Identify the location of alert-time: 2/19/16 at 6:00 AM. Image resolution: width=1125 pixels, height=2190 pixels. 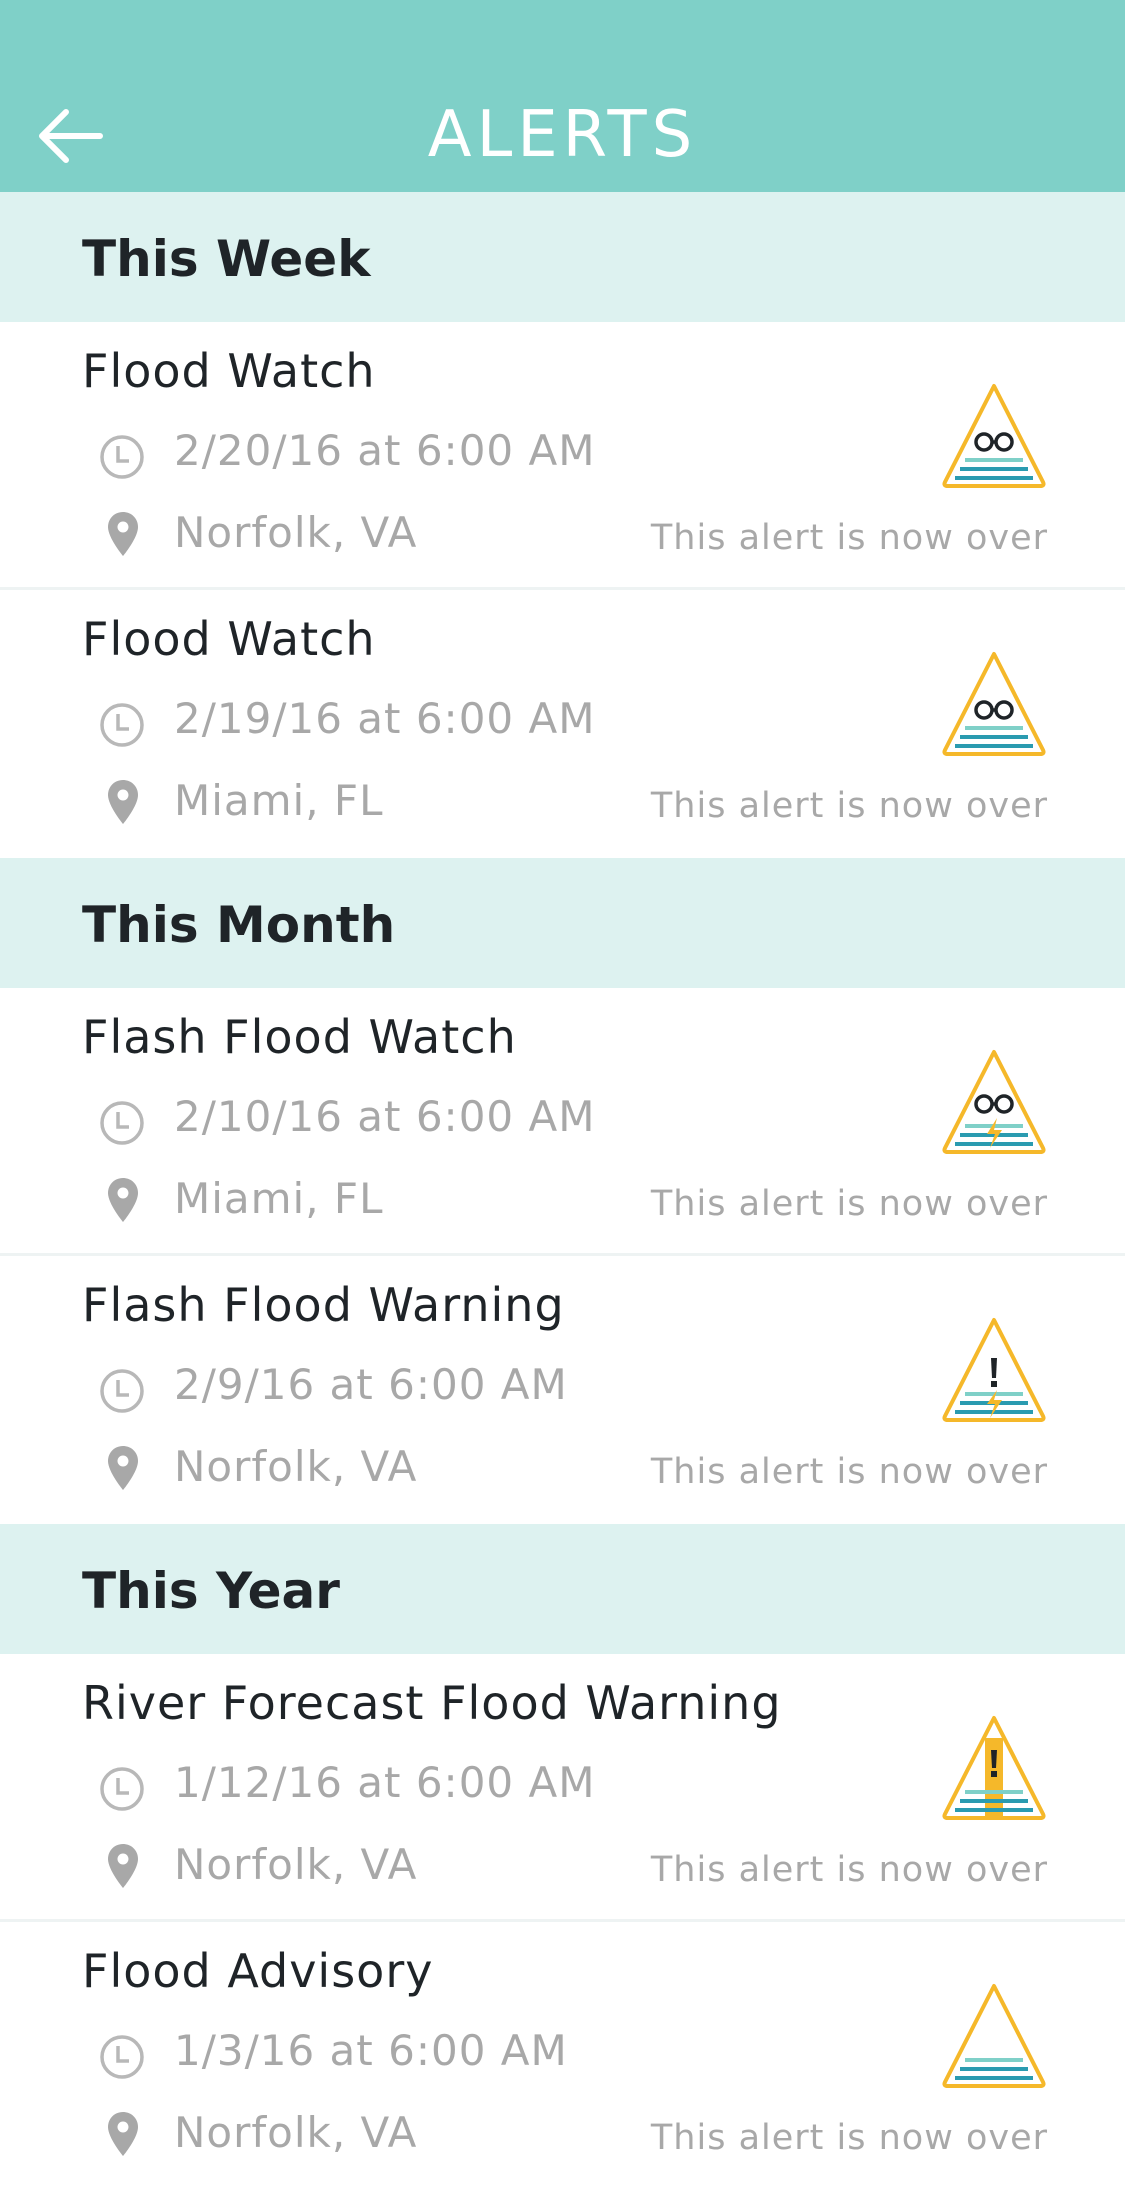
(385, 718).